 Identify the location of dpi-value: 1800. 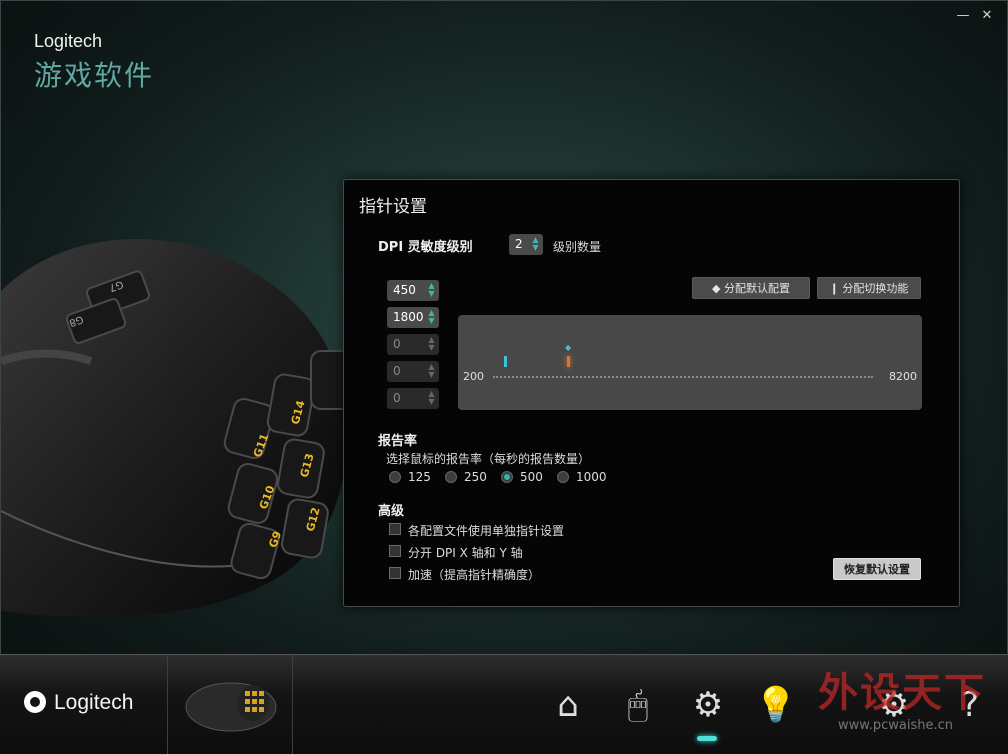
(408, 317).